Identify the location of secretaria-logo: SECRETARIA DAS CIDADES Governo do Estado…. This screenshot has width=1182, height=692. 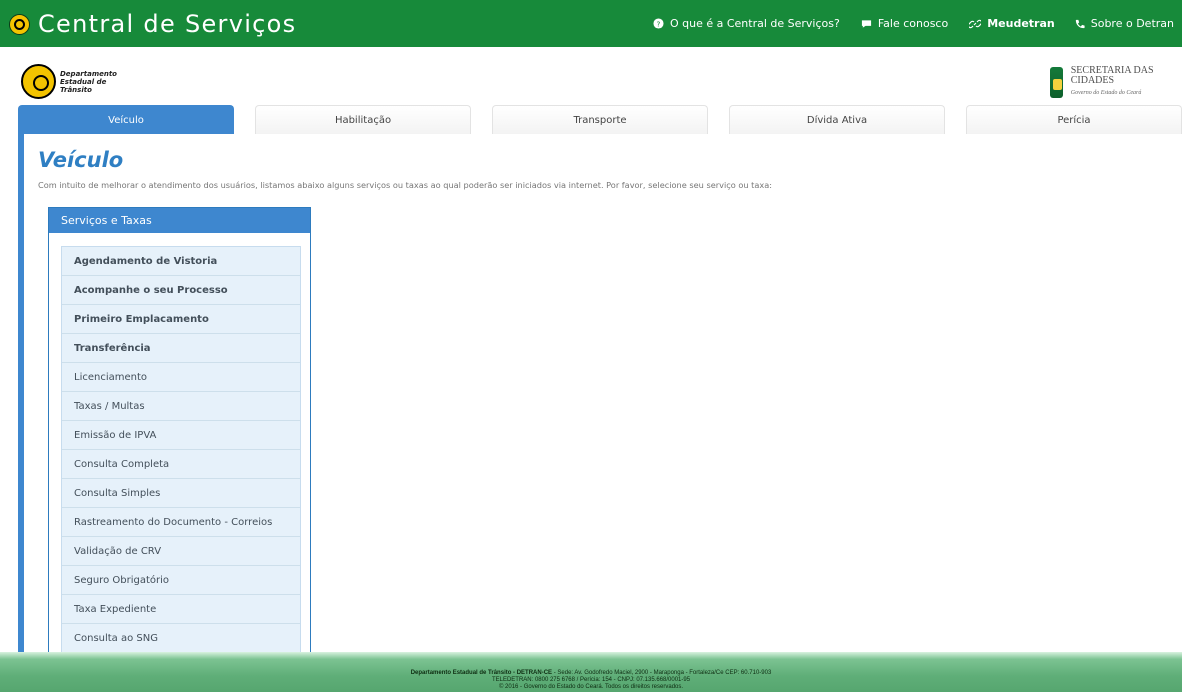
(1115, 82).